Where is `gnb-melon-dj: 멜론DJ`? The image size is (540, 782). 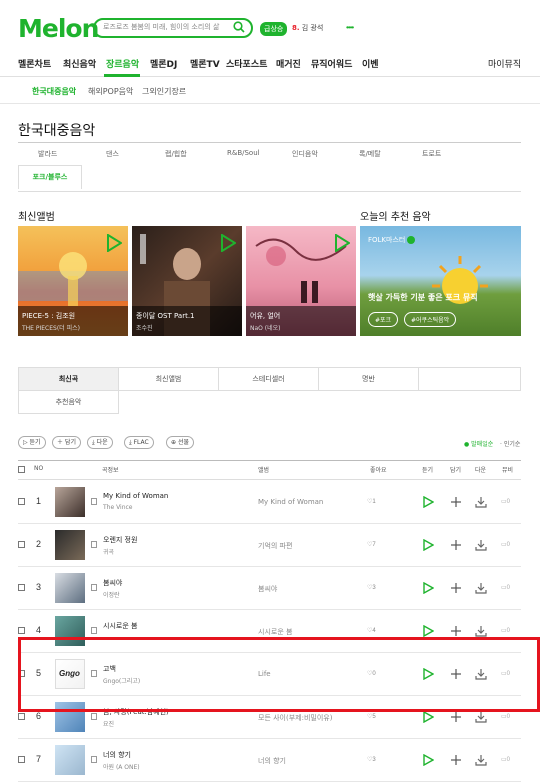 gnb-melon-dj: 멜론DJ is located at coordinates (163, 63).